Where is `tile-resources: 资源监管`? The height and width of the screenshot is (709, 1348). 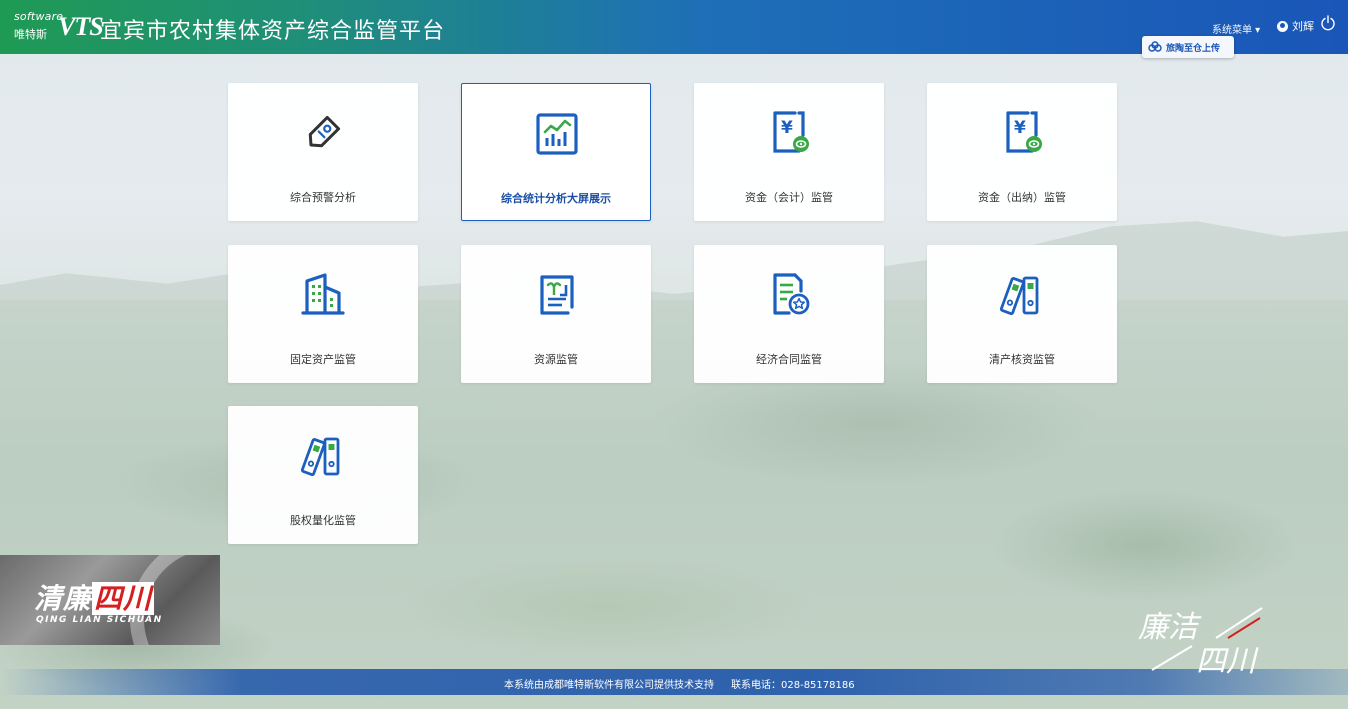 tile-resources: 资源监管 is located at coordinates (556, 314).